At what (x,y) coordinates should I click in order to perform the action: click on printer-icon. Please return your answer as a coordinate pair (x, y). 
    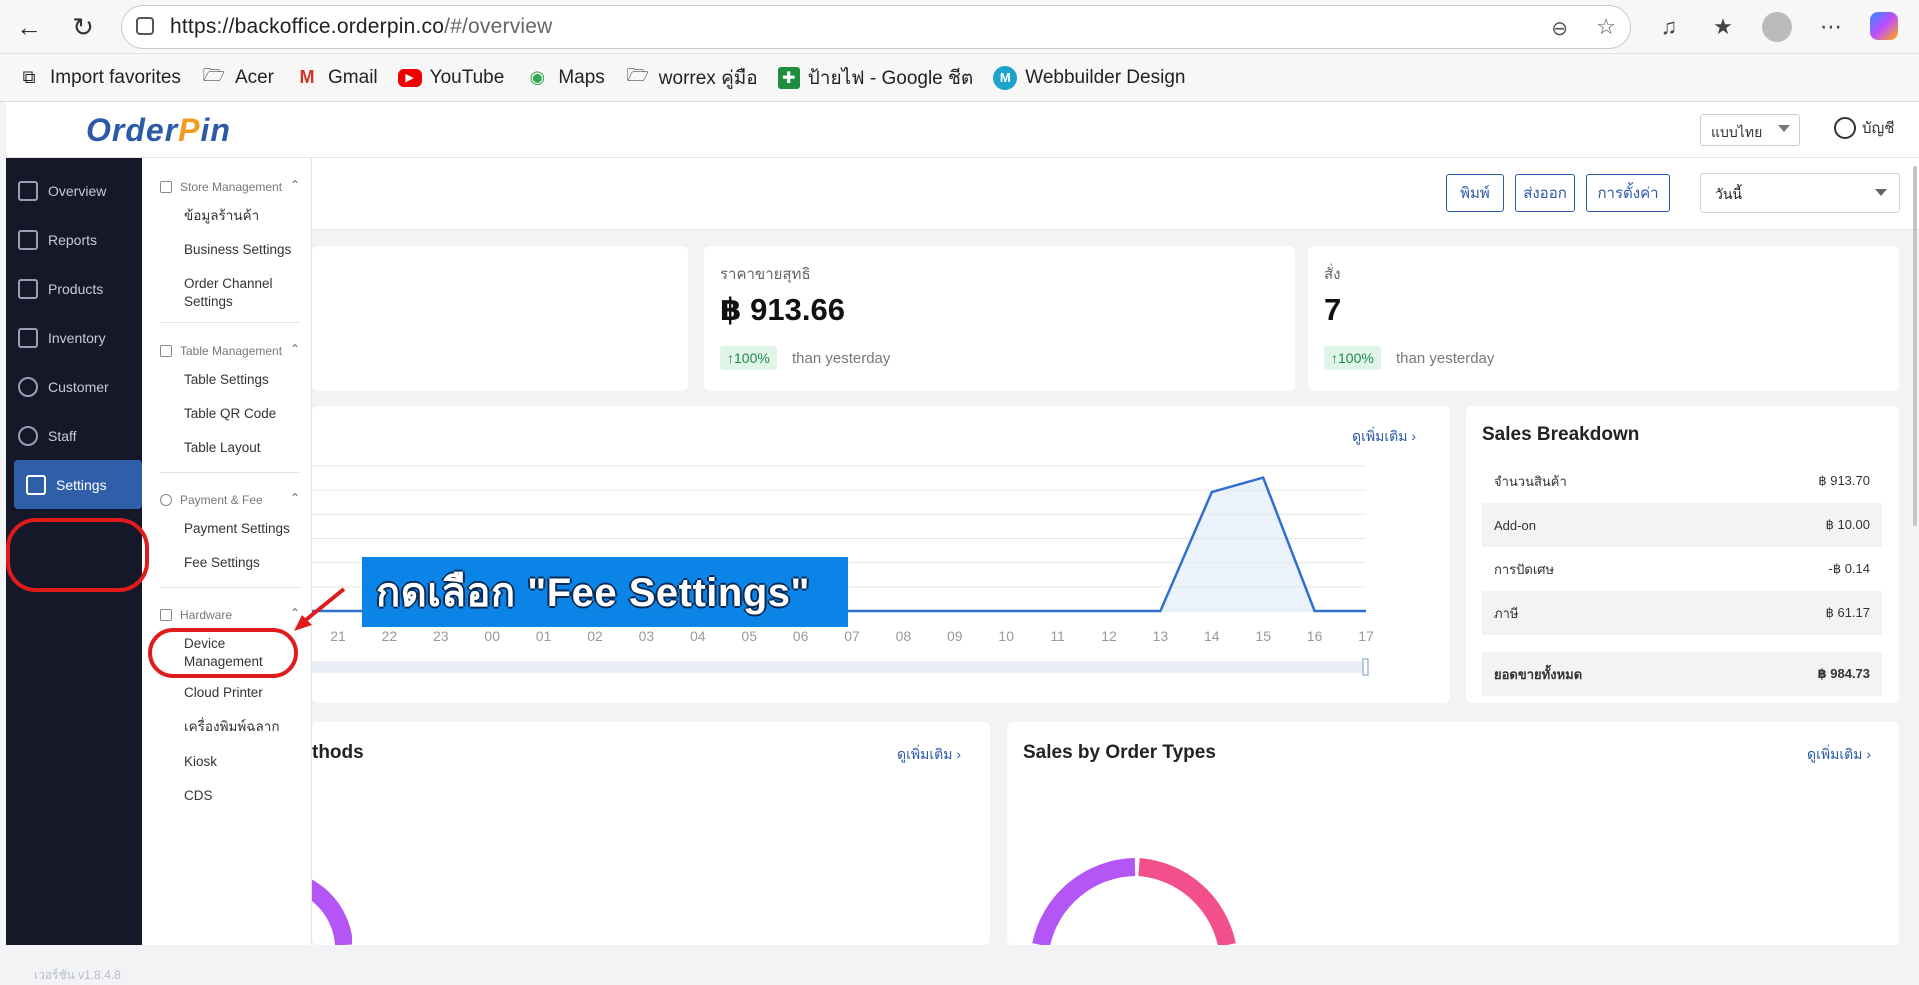
    Looking at the image, I should click on (166, 615).